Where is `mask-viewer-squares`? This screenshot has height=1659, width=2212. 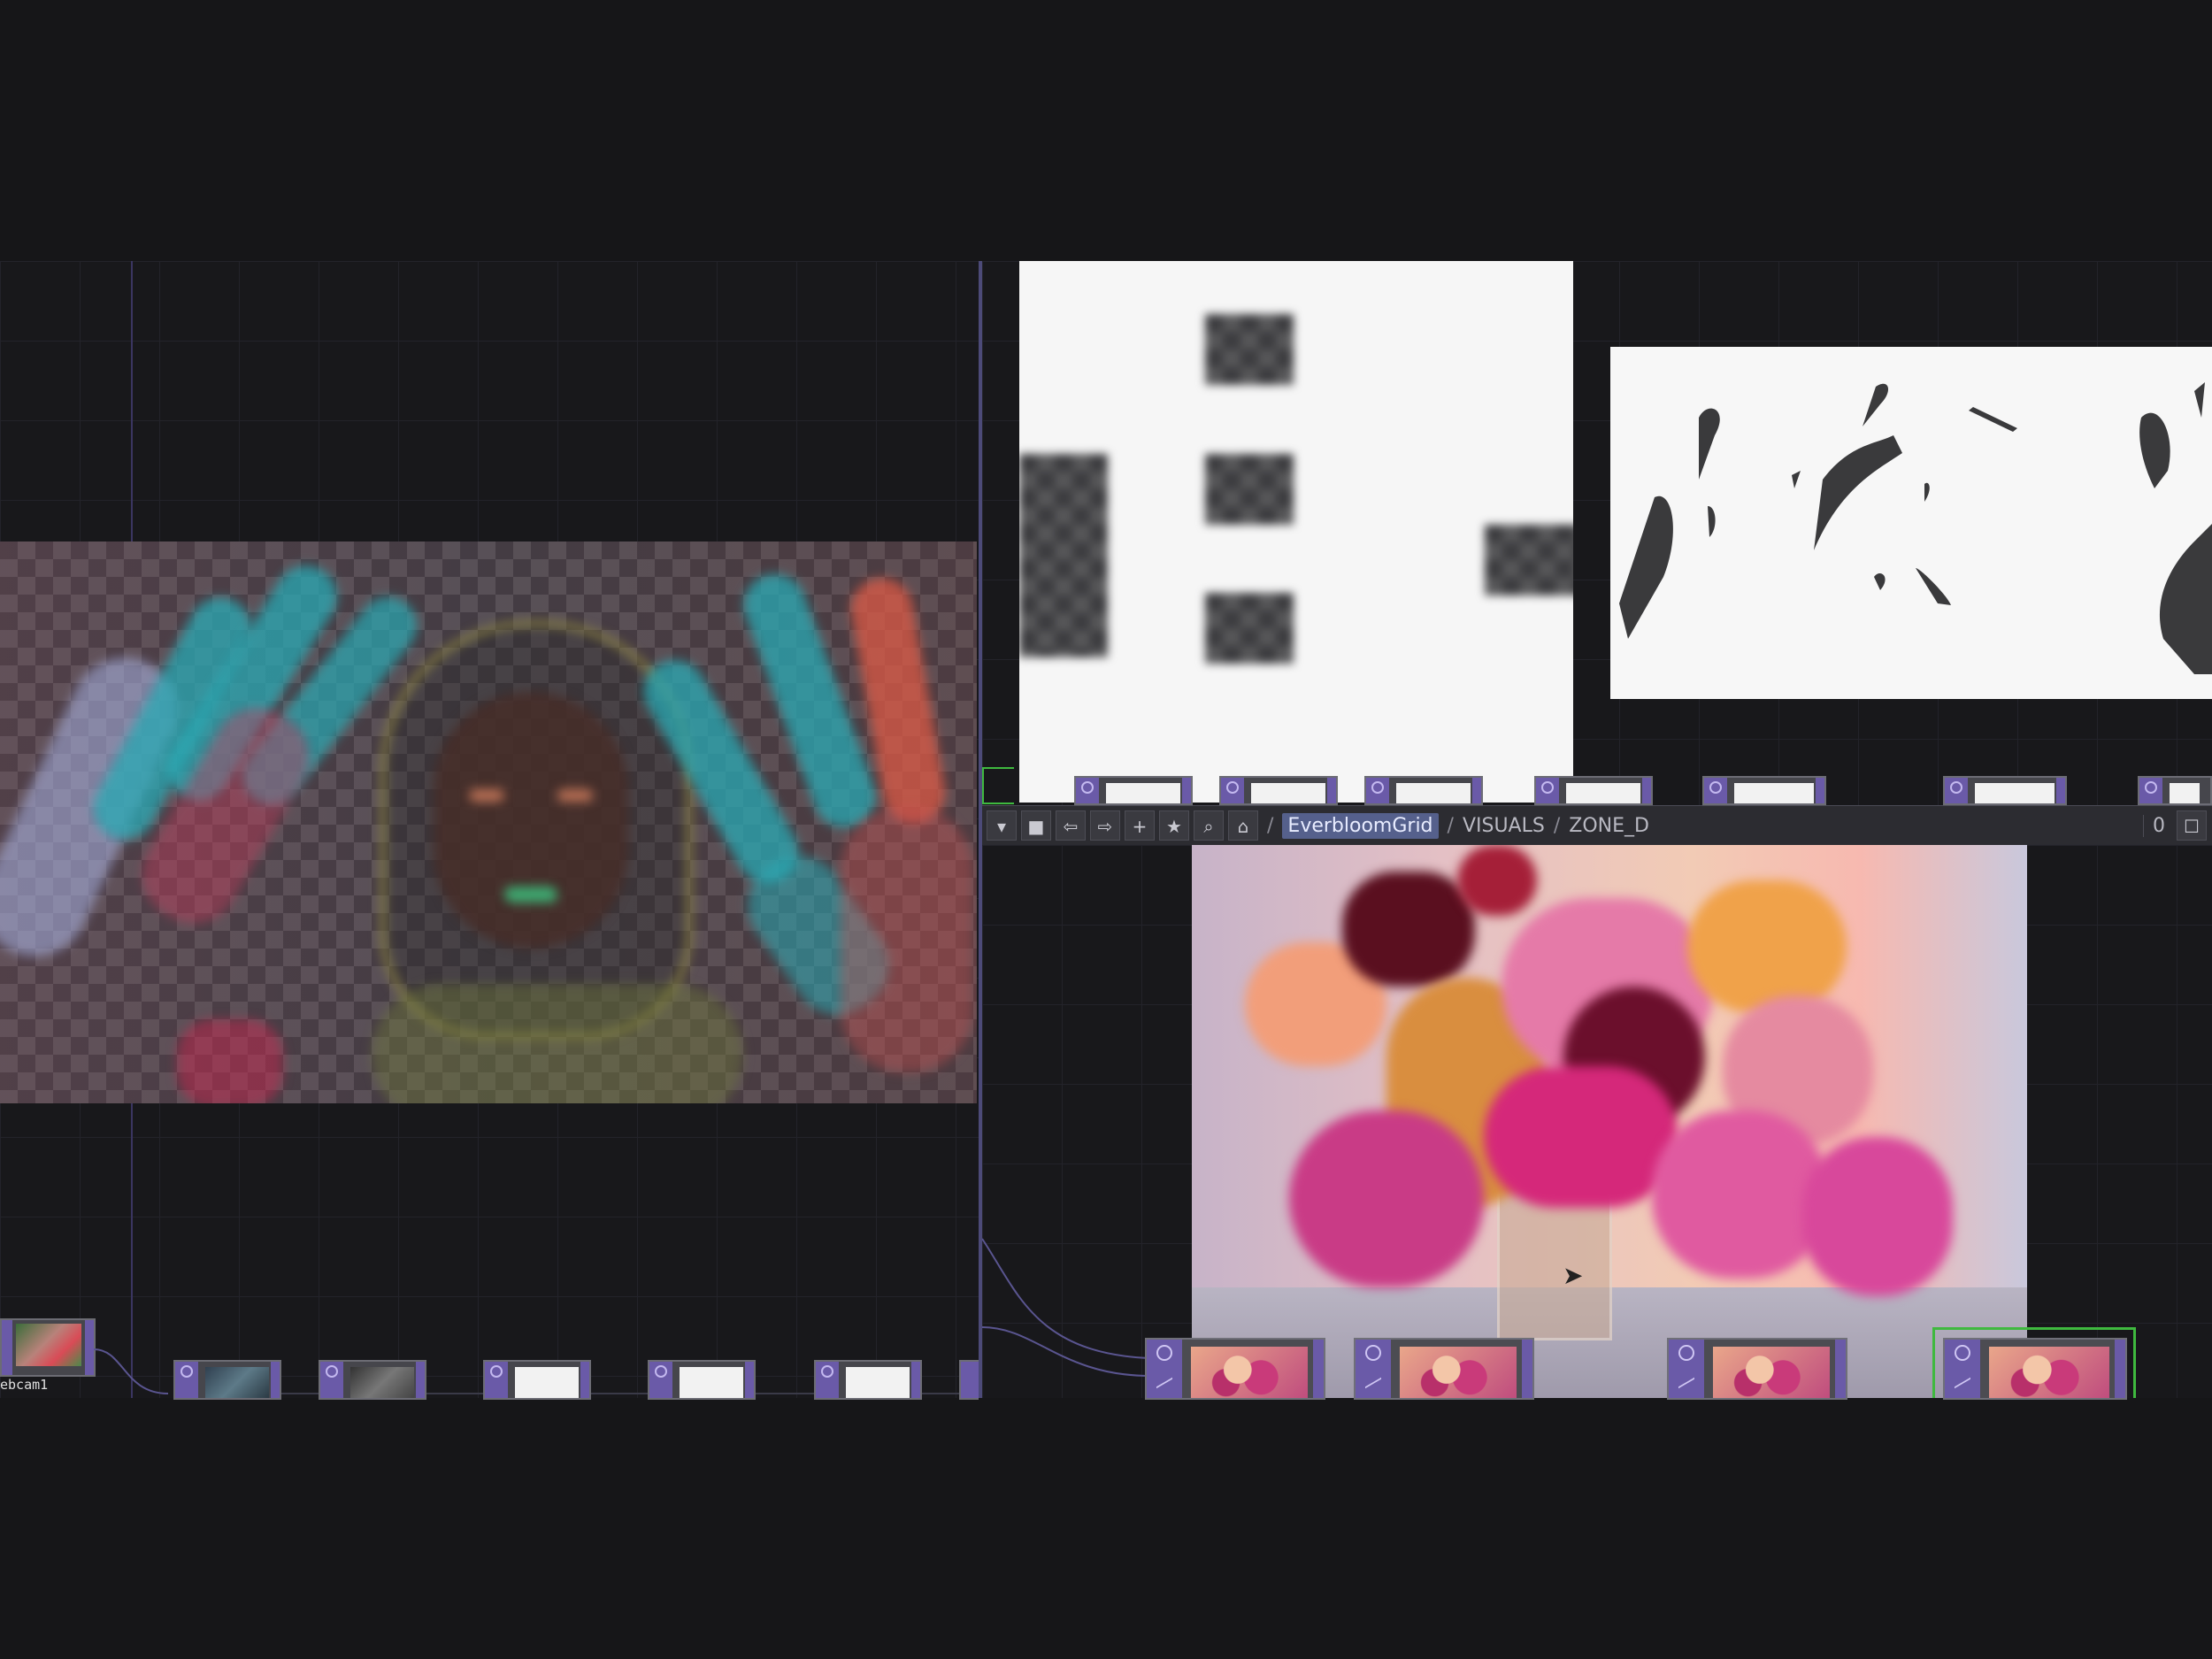 mask-viewer-squares is located at coordinates (1296, 532).